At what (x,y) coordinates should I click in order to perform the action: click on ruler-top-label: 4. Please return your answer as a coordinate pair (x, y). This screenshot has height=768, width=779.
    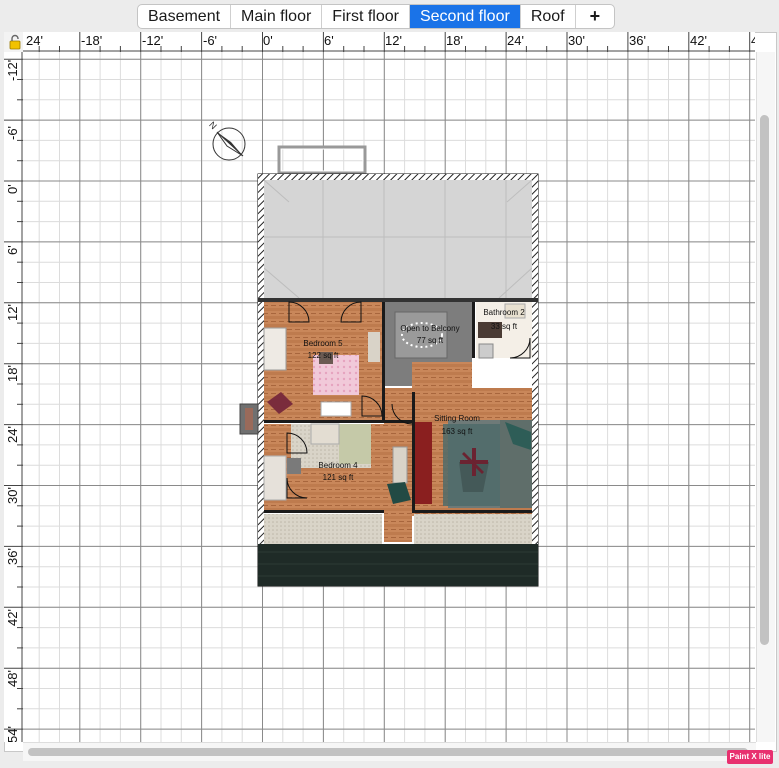
    Looking at the image, I should click on (753, 40).